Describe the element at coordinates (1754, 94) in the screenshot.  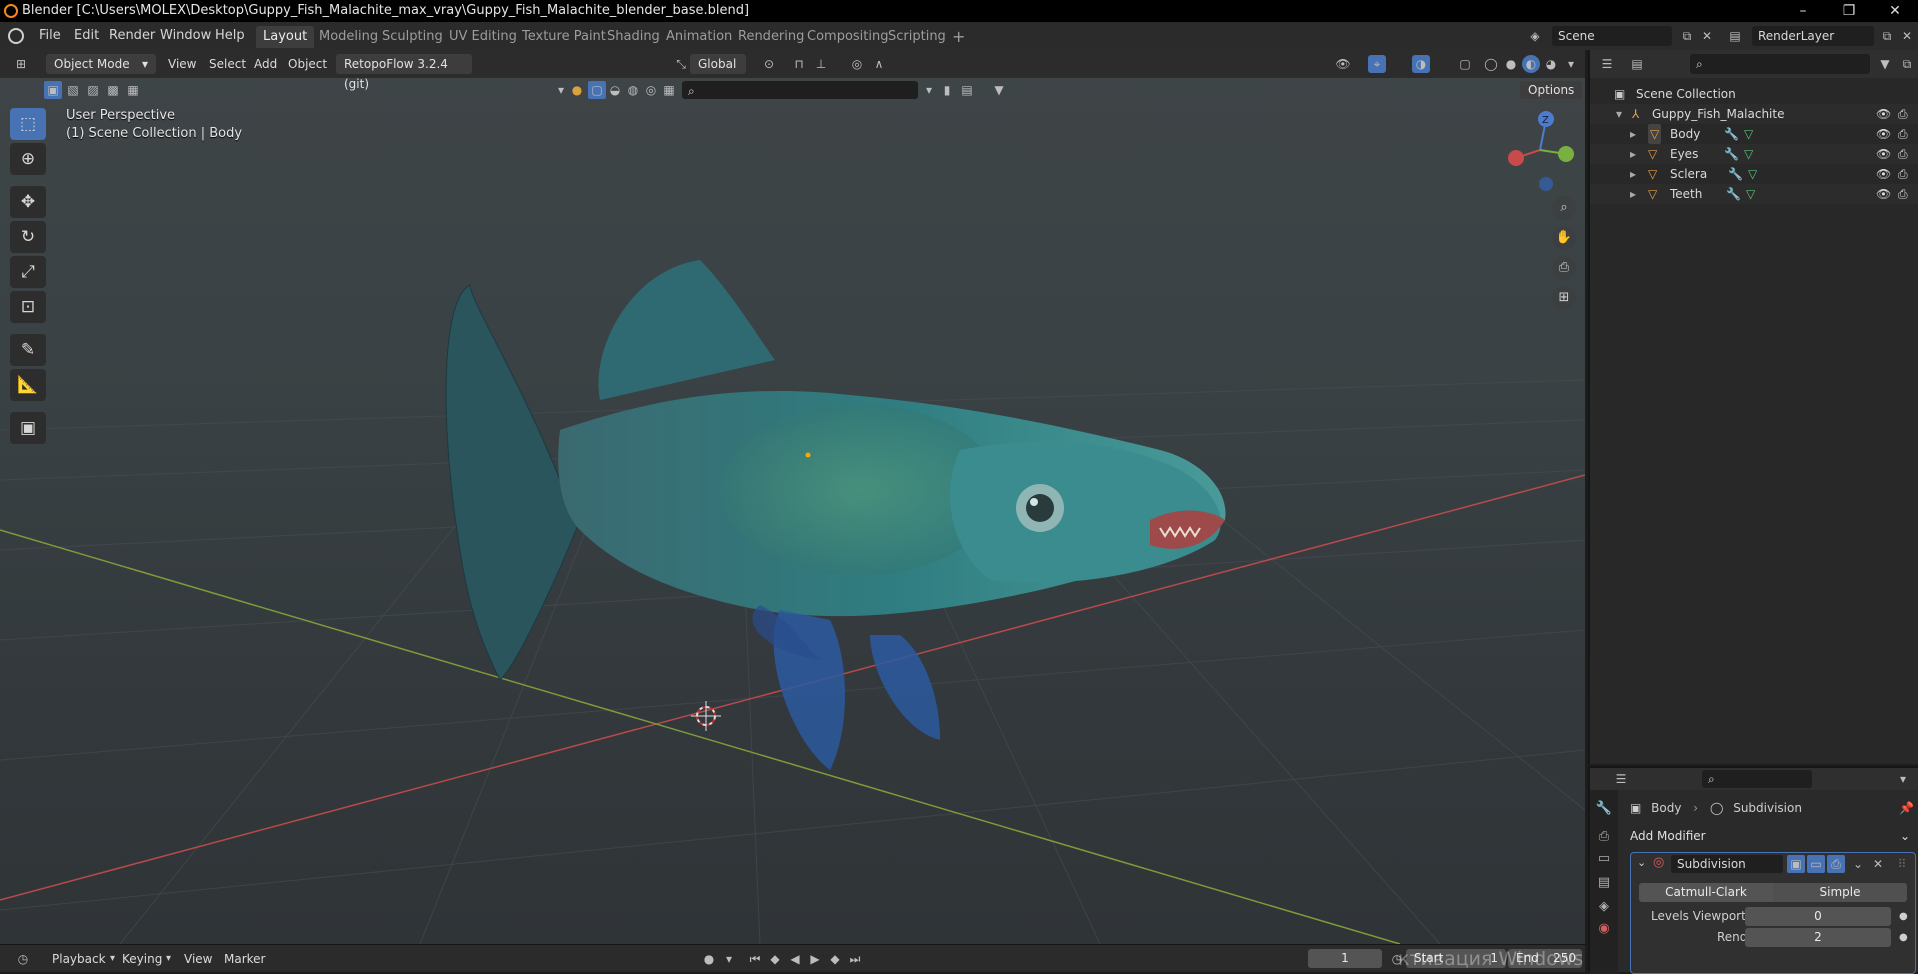
I see `outliner-root-row: ▣ Scene Collection` at that location.